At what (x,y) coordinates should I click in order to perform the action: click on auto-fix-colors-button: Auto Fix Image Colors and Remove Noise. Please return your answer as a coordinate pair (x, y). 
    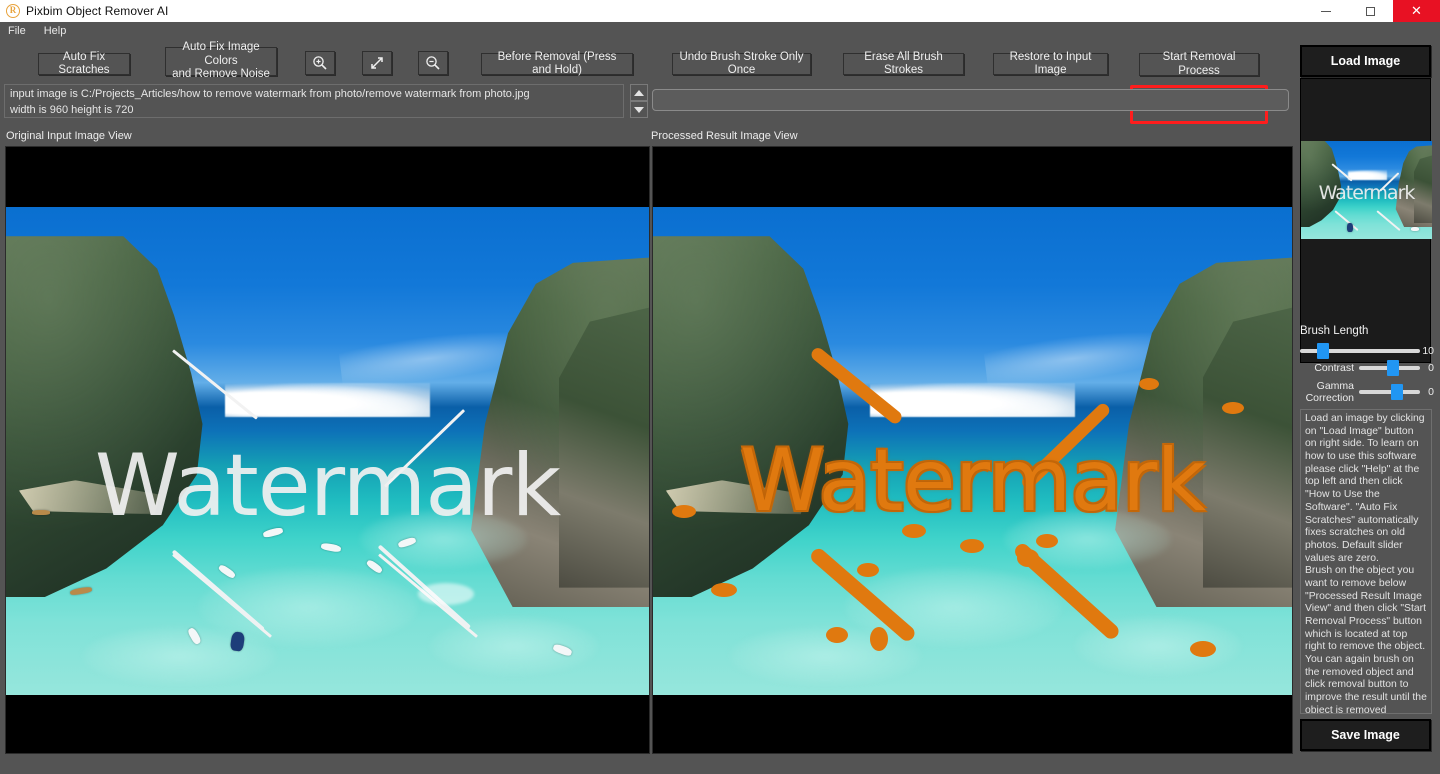
    Looking at the image, I should click on (221, 60).